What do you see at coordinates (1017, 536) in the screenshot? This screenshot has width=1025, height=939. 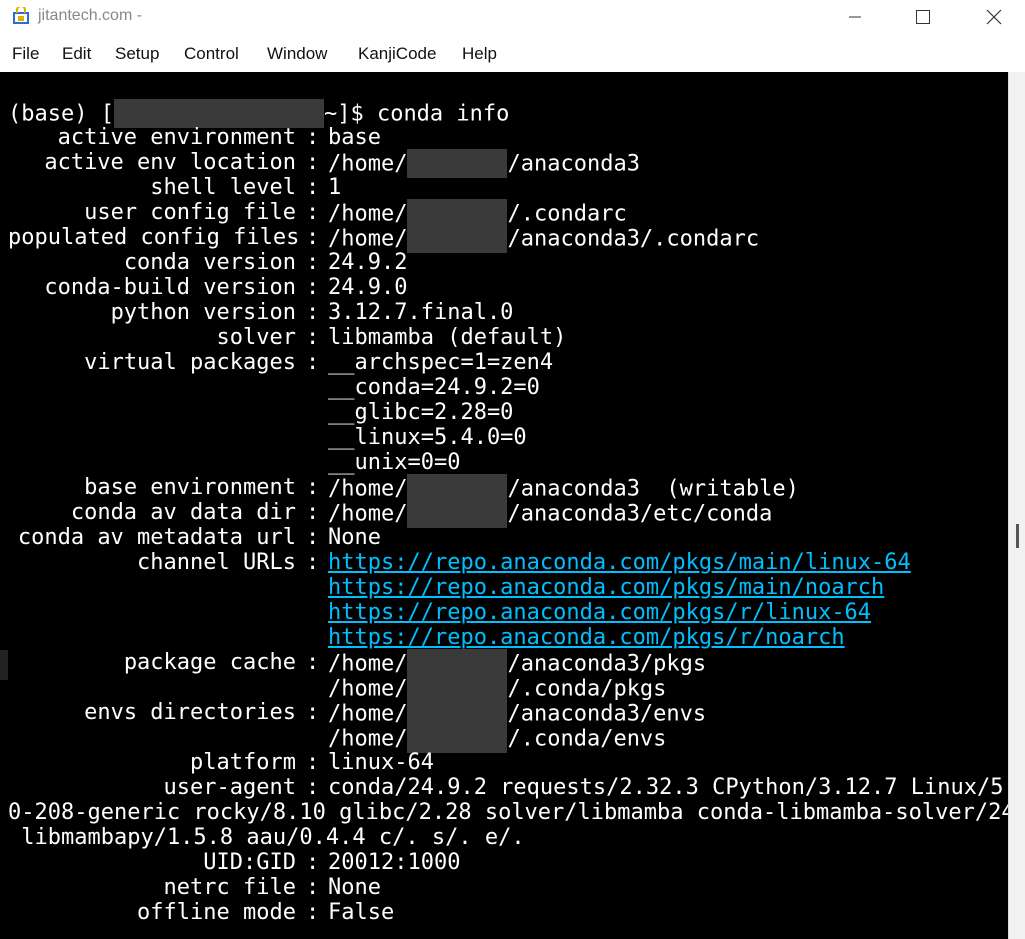 I see `scrollbar-thumb` at bounding box center [1017, 536].